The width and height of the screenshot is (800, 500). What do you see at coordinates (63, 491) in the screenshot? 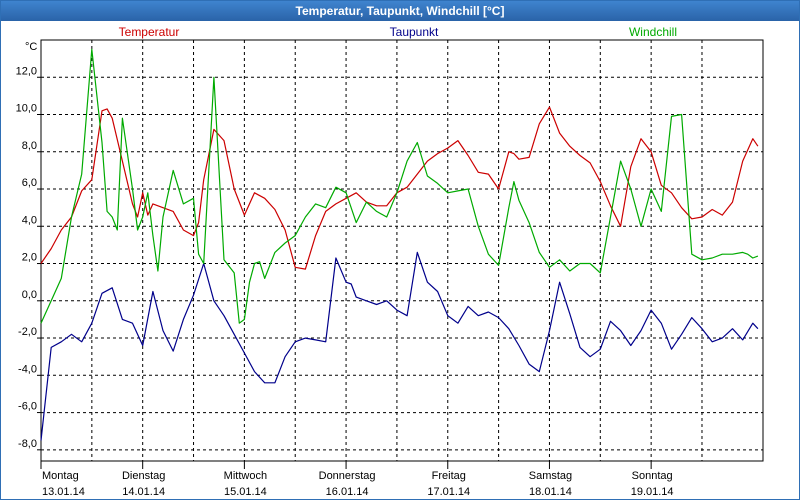
I see `x-tick-date: 13.01.14` at bounding box center [63, 491].